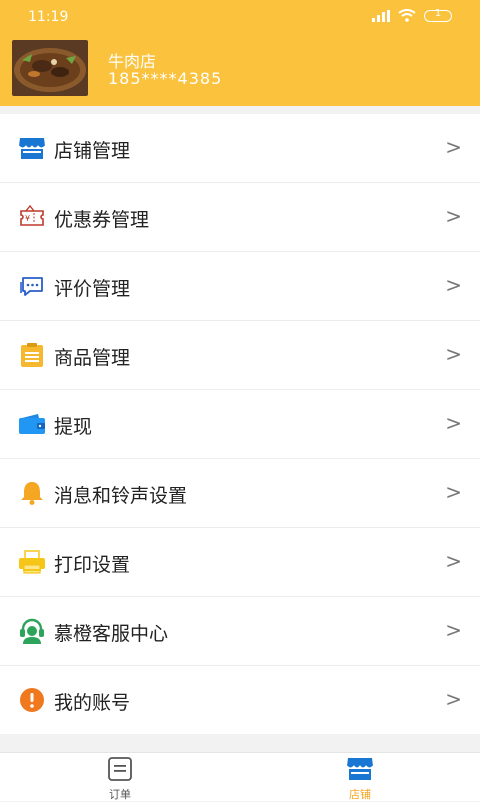 This screenshot has width=480, height=802. Describe the element at coordinates (32, 562) in the screenshot. I see `printer-icon` at that location.